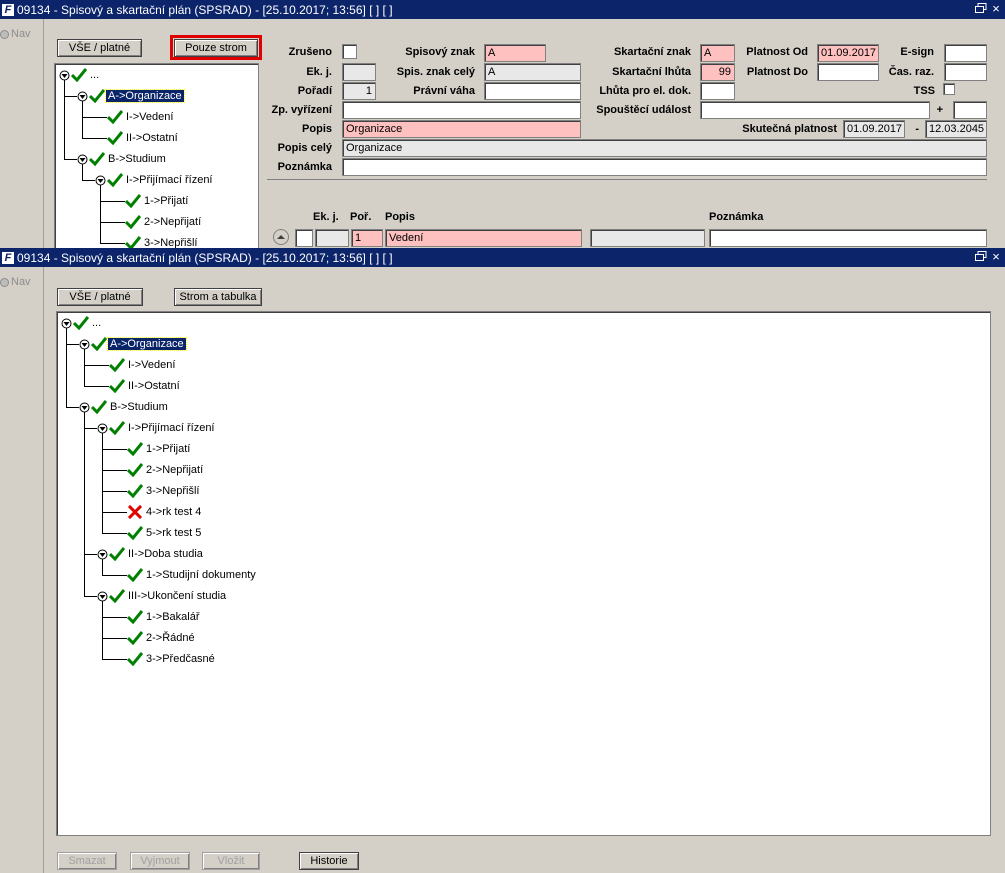 This screenshot has width=1005, height=873. Describe the element at coordinates (161, 638) in the screenshot. I see `tree-node: 2->Řádné` at that location.